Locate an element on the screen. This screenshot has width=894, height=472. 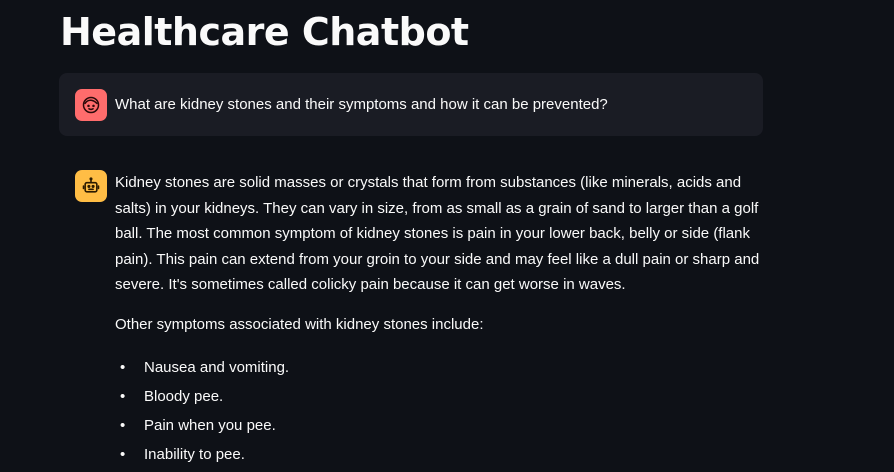
list-item: • Bloody pee. is located at coordinates (442, 396).